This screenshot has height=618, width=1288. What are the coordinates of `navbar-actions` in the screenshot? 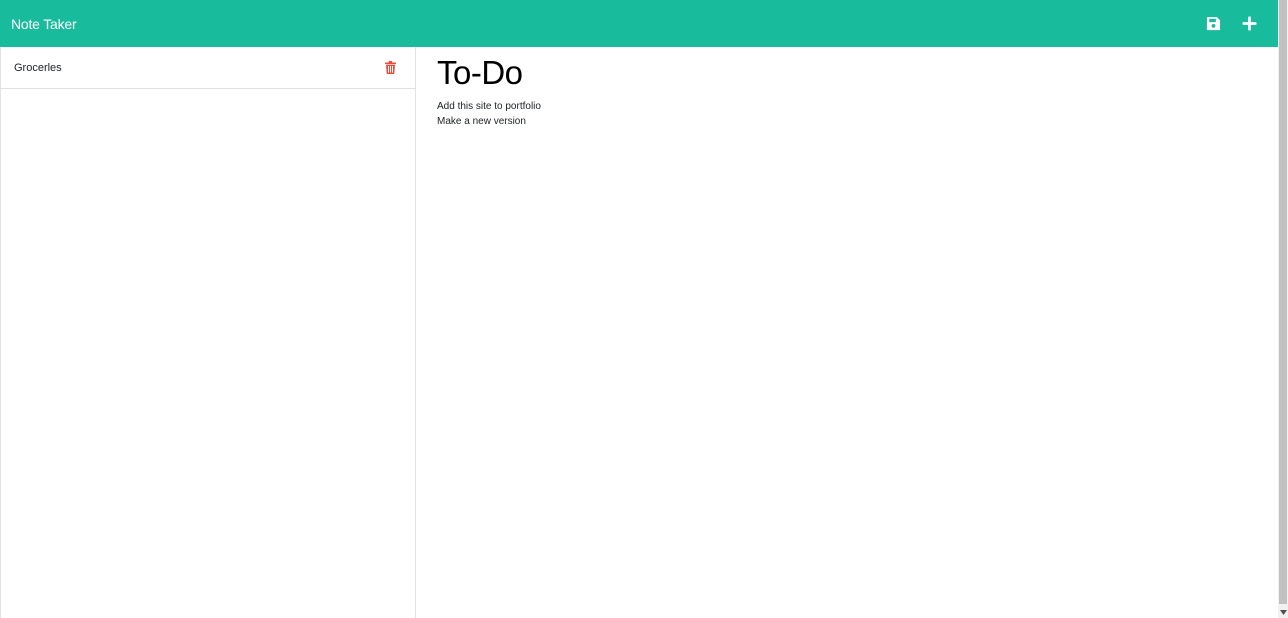 It's located at (1235, 23).